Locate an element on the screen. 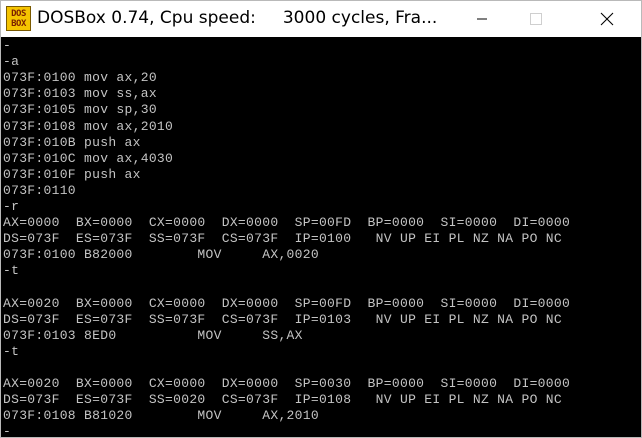 The image size is (642, 438). maximize-button is located at coordinates (536, 19).